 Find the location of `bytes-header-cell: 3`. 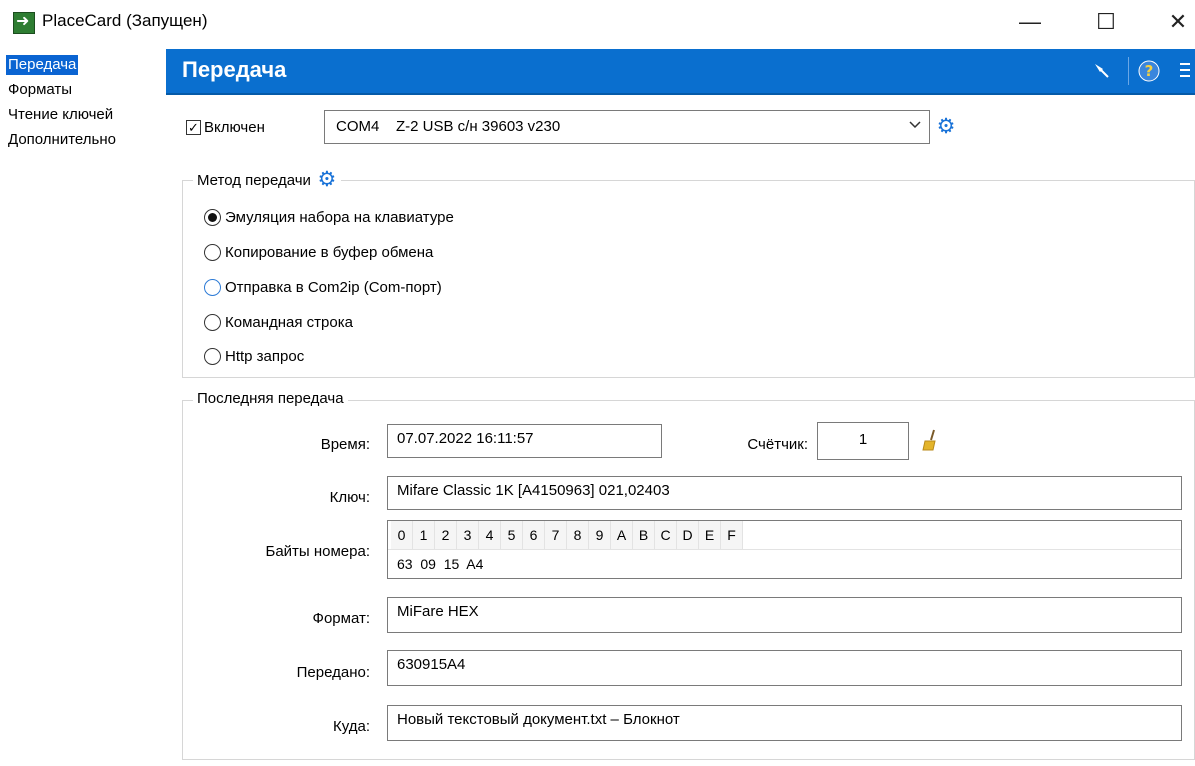

bytes-header-cell: 3 is located at coordinates (468, 535).